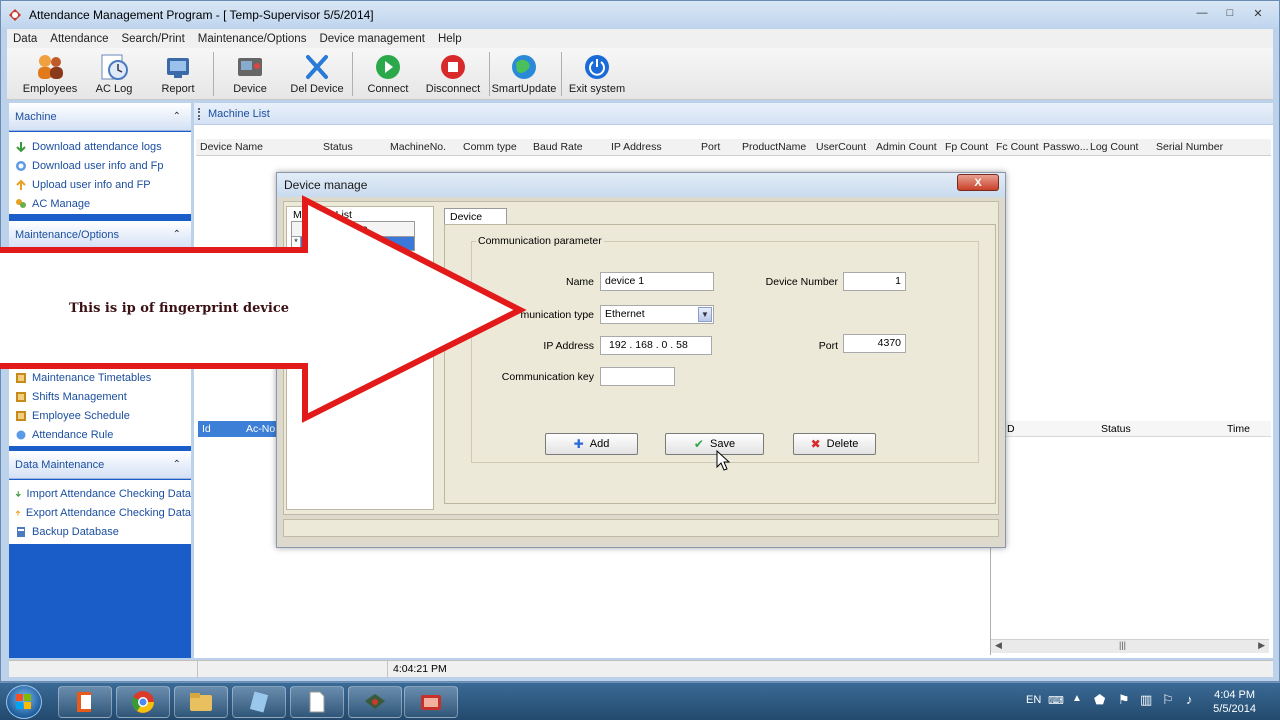 The image size is (1280, 720). Describe the element at coordinates (1011, 429) in the screenshot. I see `col-d: D` at that location.